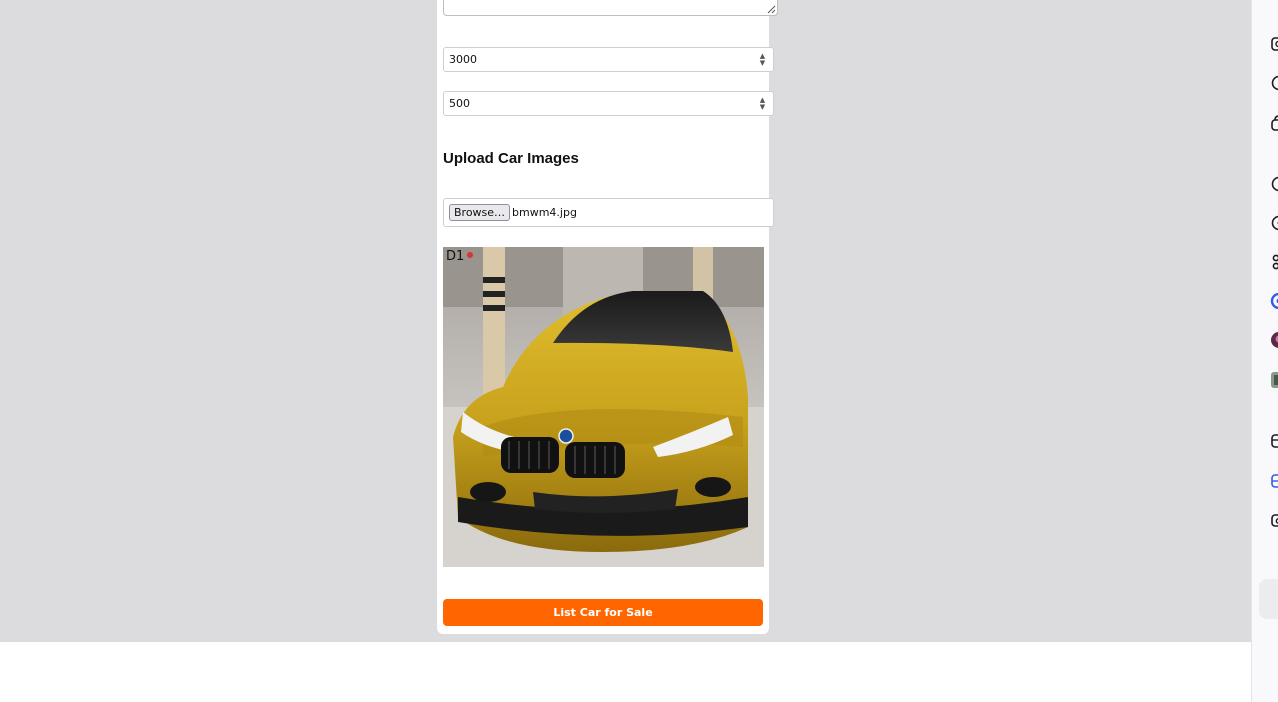  What do you see at coordinates (771, 9) in the screenshot?
I see `resize-grip-icon` at bounding box center [771, 9].